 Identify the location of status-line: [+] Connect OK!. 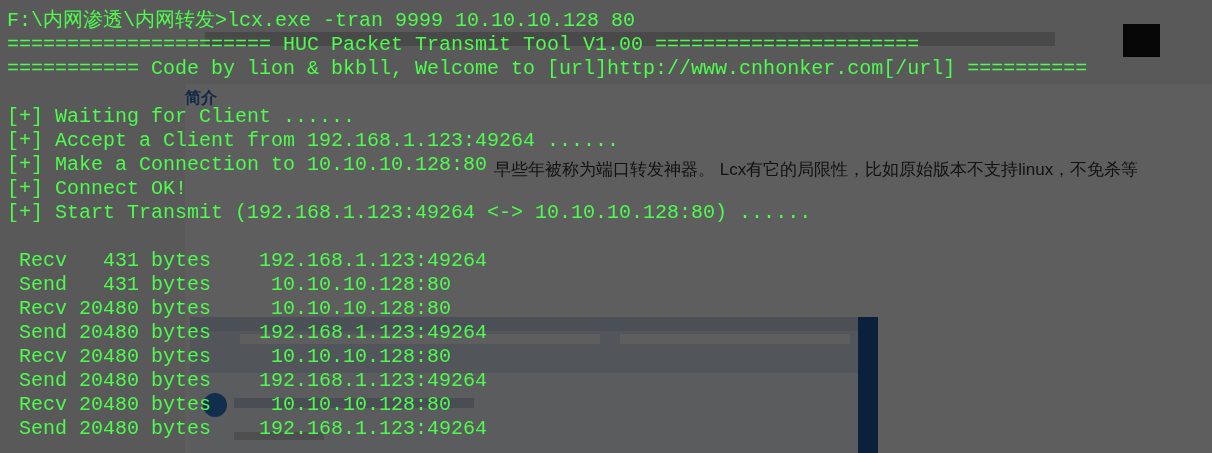
(97, 189).